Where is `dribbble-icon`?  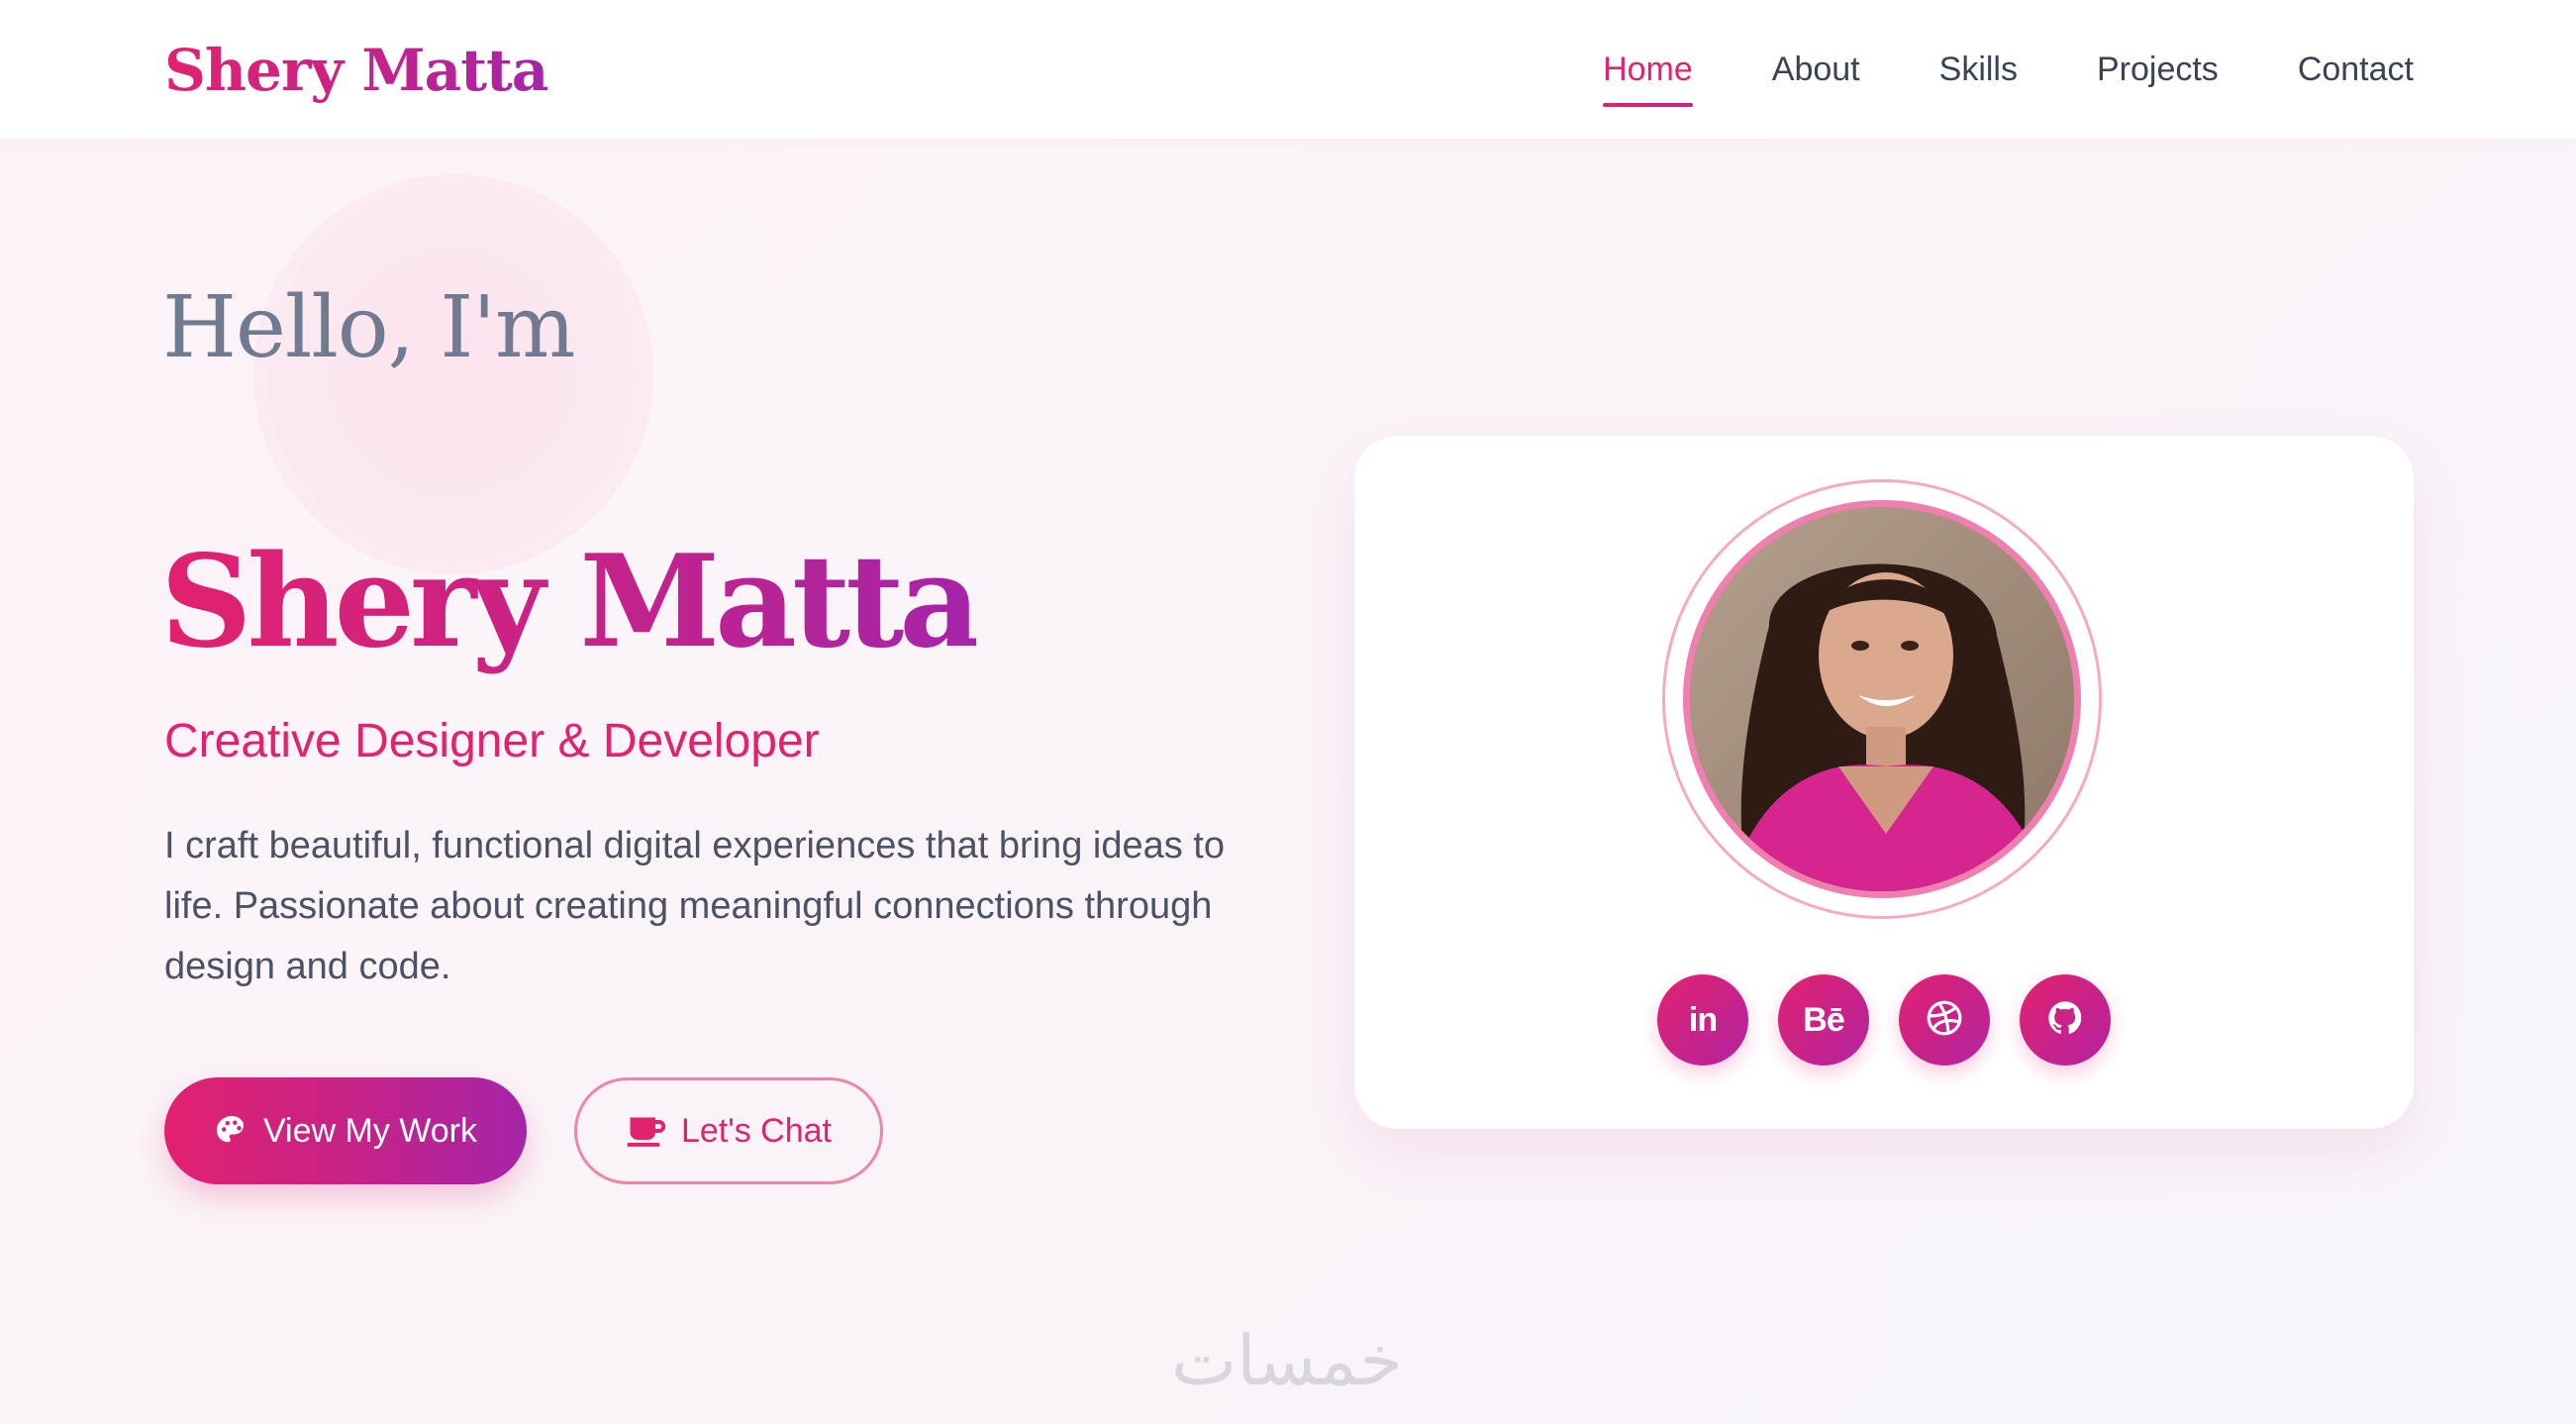
dribbble-icon is located at coordinates (1945, 1020).